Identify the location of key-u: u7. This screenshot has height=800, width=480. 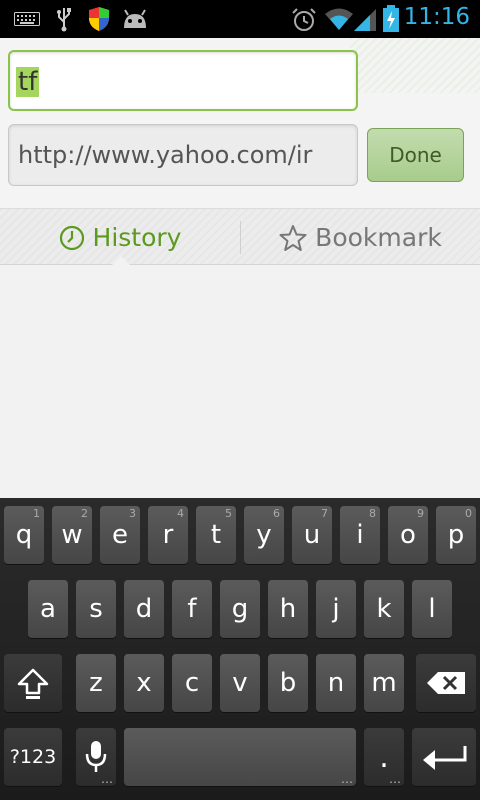
(312, 535).